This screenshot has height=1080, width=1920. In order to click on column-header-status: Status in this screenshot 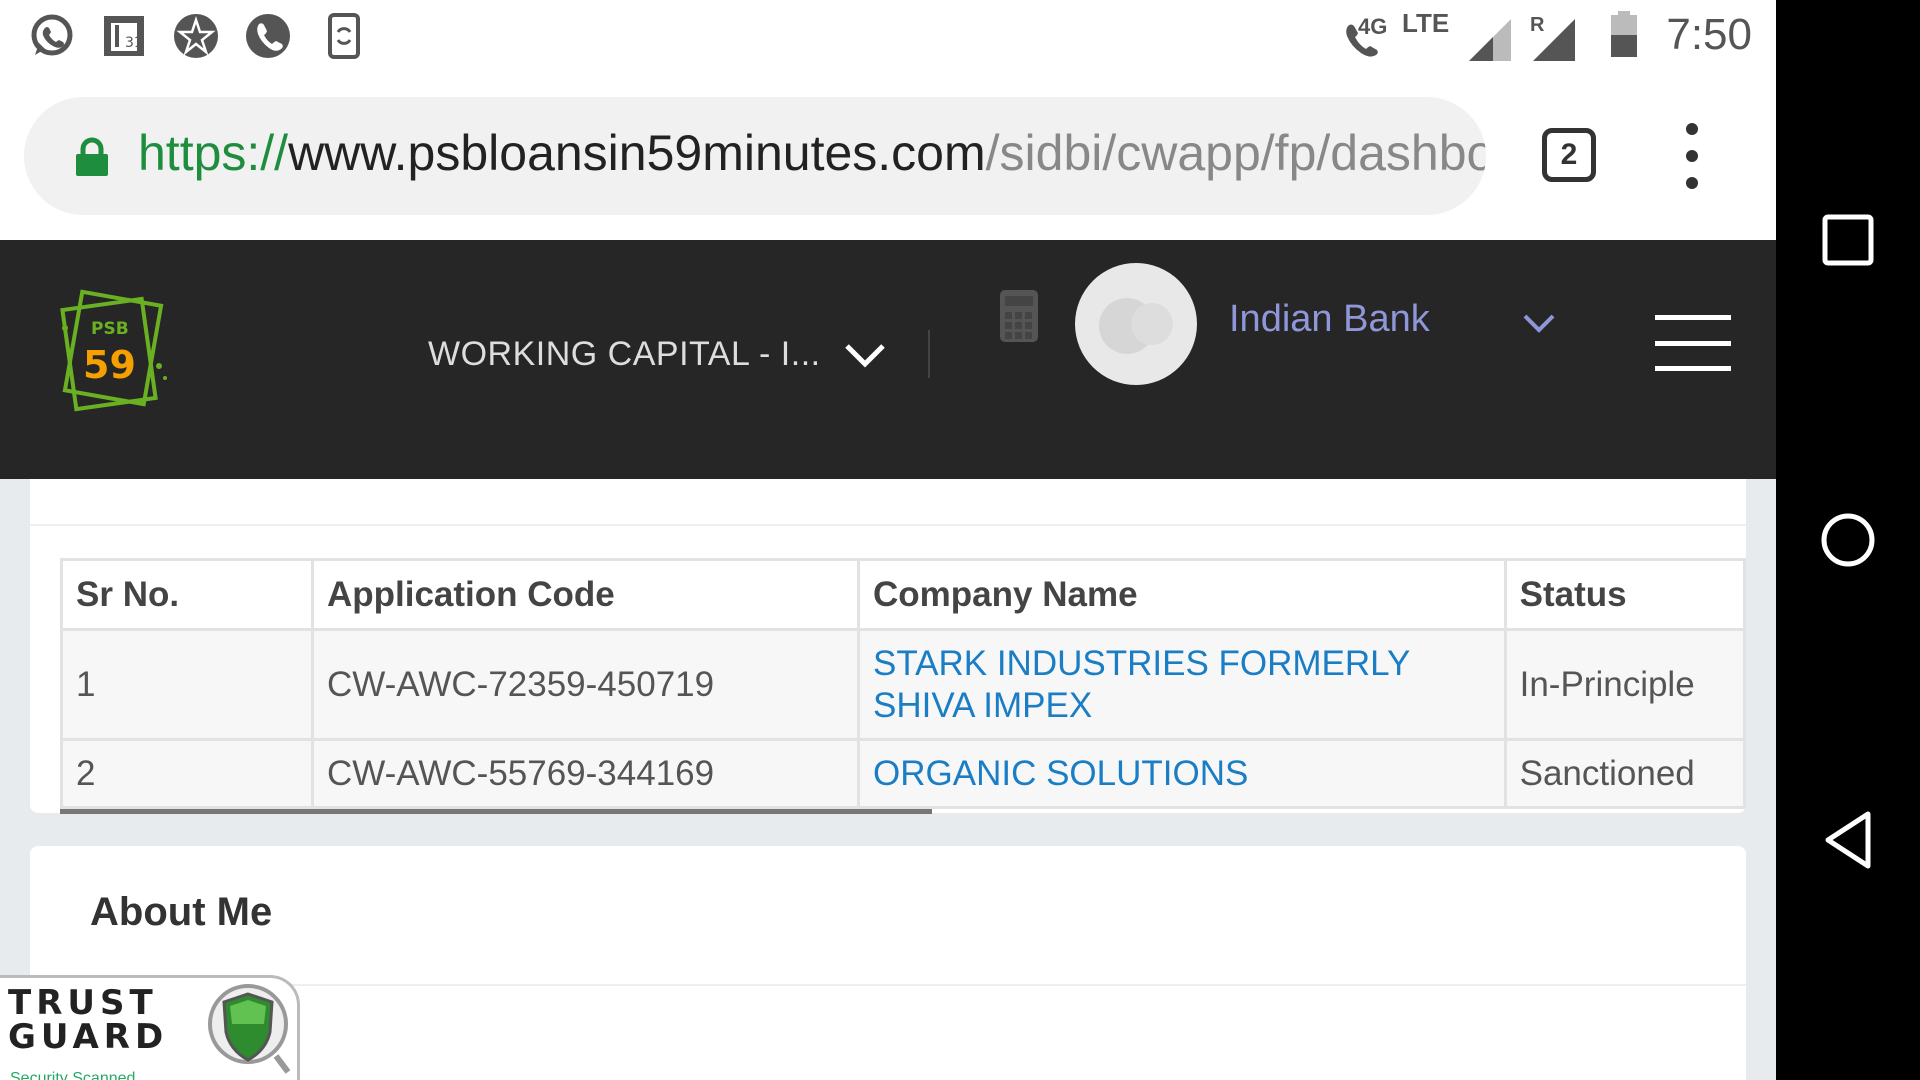, I will do `click(1624, 594)`.